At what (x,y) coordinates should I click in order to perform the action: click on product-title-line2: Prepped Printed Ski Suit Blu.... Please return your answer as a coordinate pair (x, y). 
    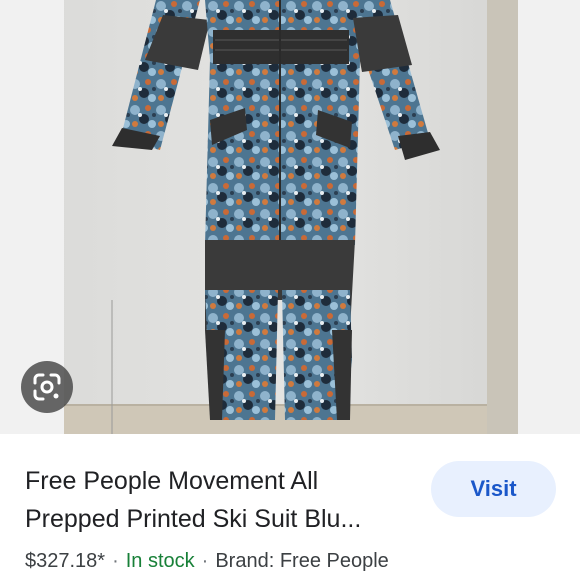
    Looking at the image, I should click on (193, 519).